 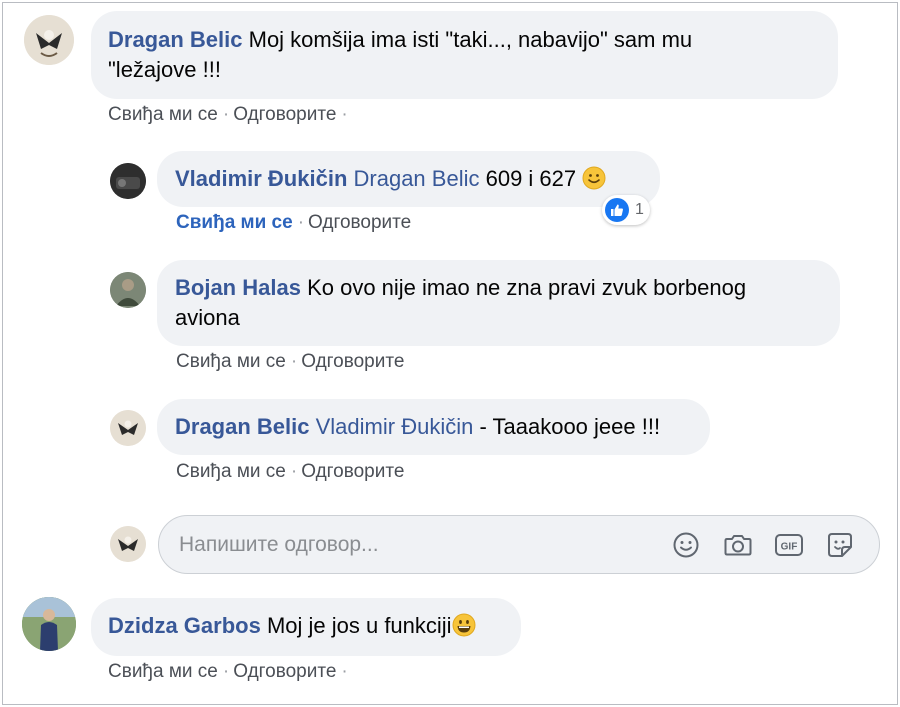 I want to click on comment-text-continued: aviona, so click(x=207, y=317).